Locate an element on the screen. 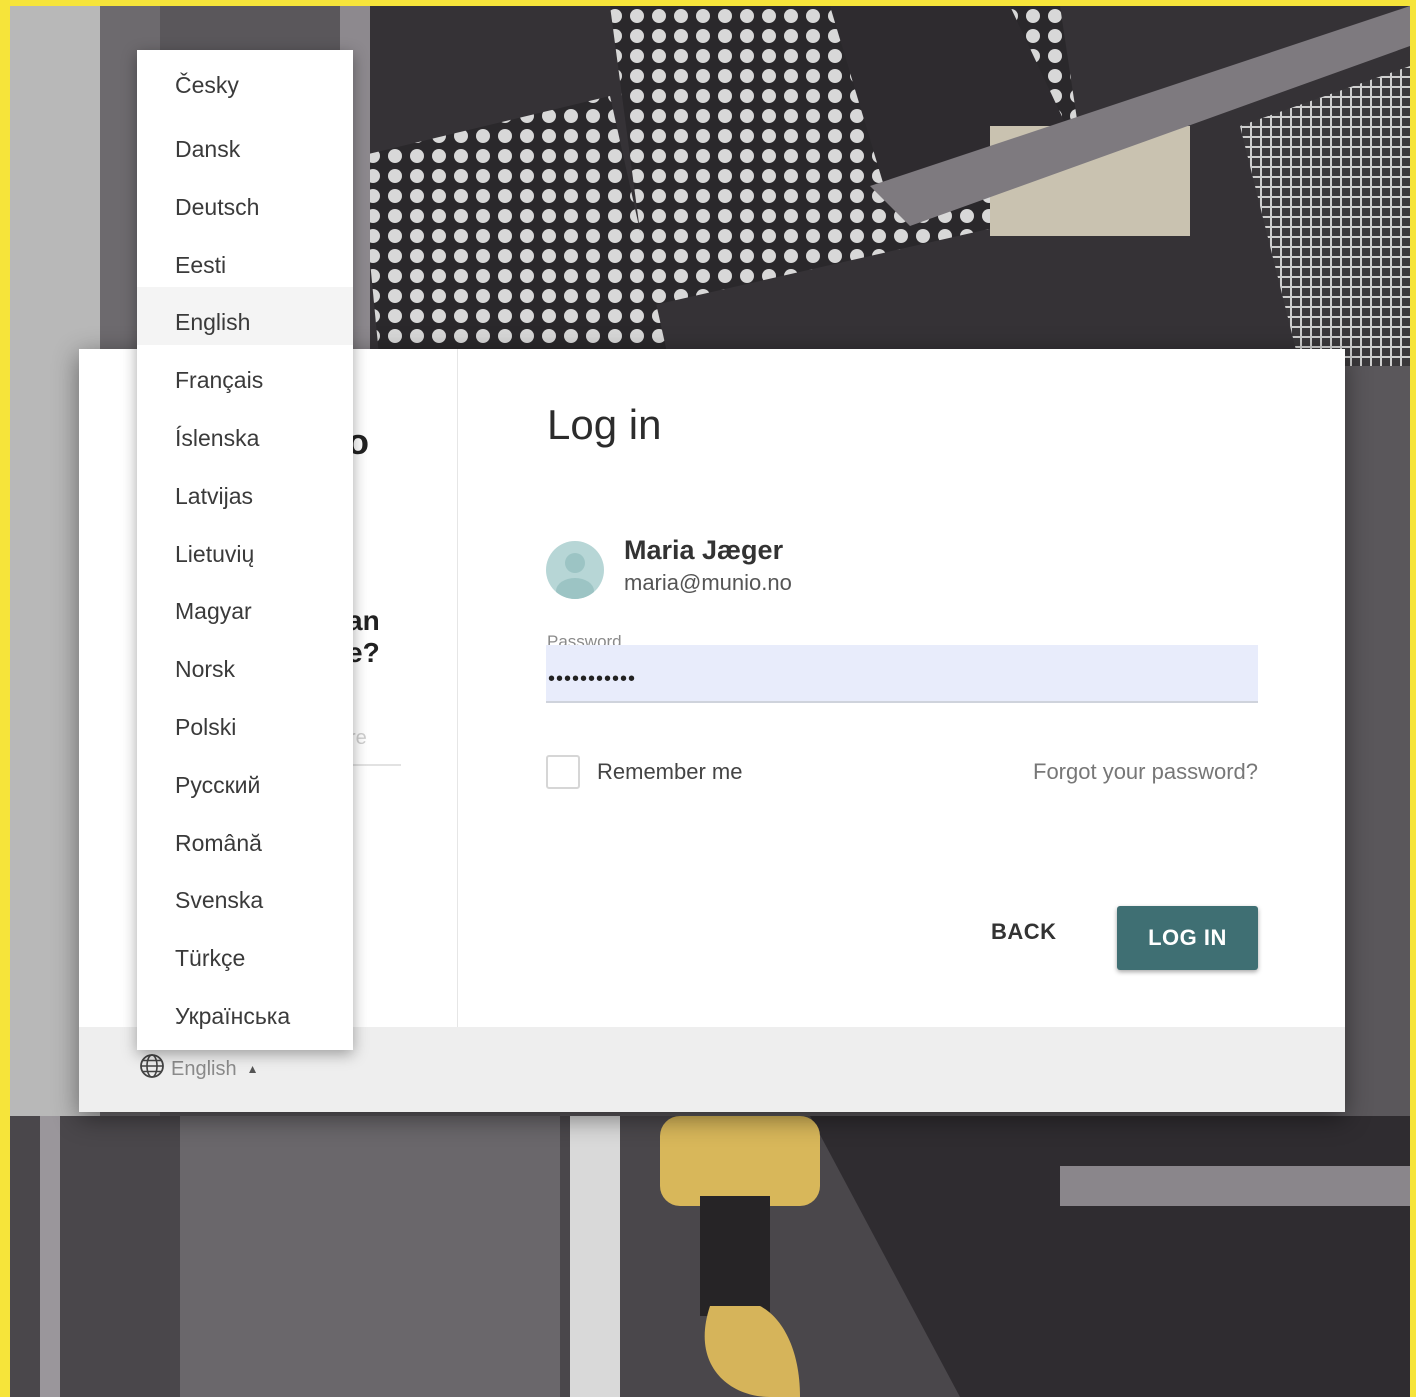 Image resolution: width=1416 pixels, height=1397 pixels. caret-up-icon: ▲ is located at coordinates (252, 1069).